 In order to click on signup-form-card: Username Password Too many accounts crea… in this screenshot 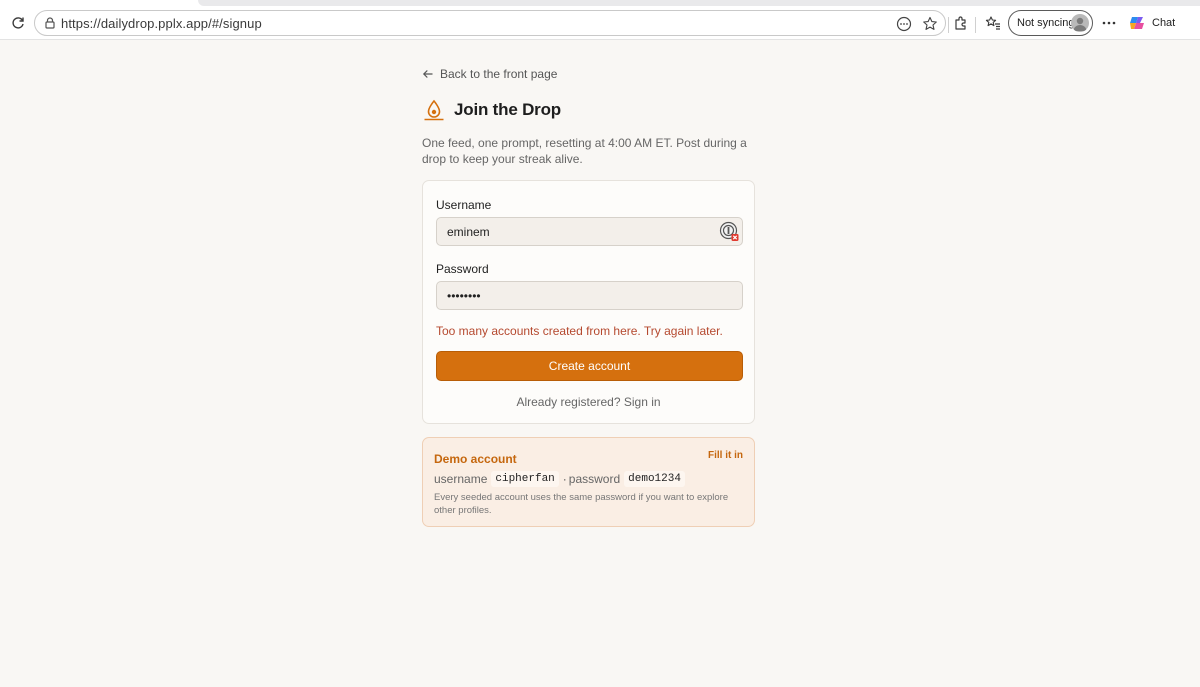, I will do `click(588, 302)`.